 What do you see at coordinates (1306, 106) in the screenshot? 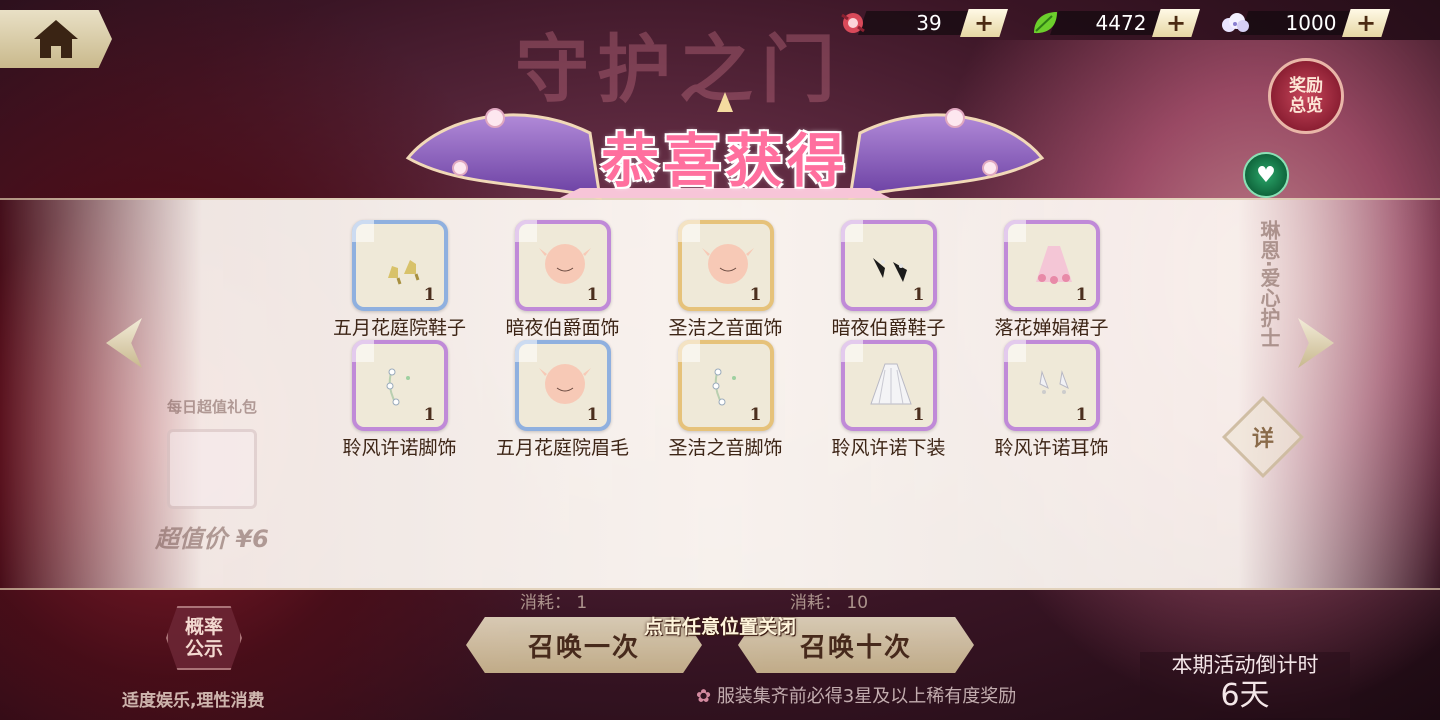
I see `reward-overview-label-2: 总览` at bounding box center [1306, 106].